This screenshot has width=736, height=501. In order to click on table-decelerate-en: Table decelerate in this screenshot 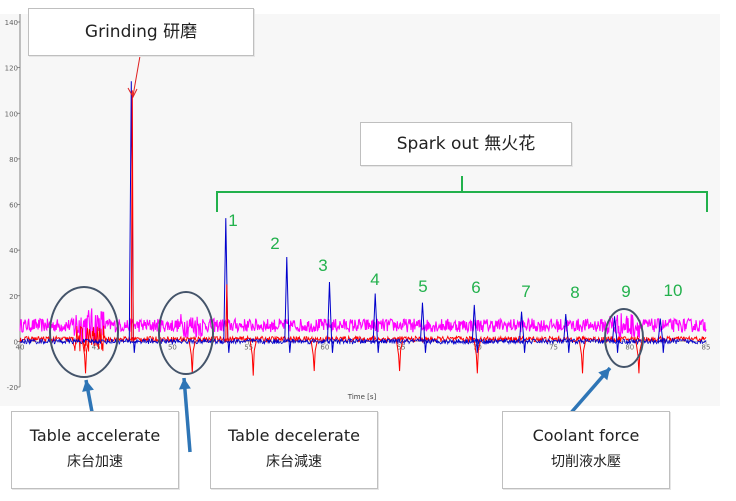, I will do `click(294, 435)`.